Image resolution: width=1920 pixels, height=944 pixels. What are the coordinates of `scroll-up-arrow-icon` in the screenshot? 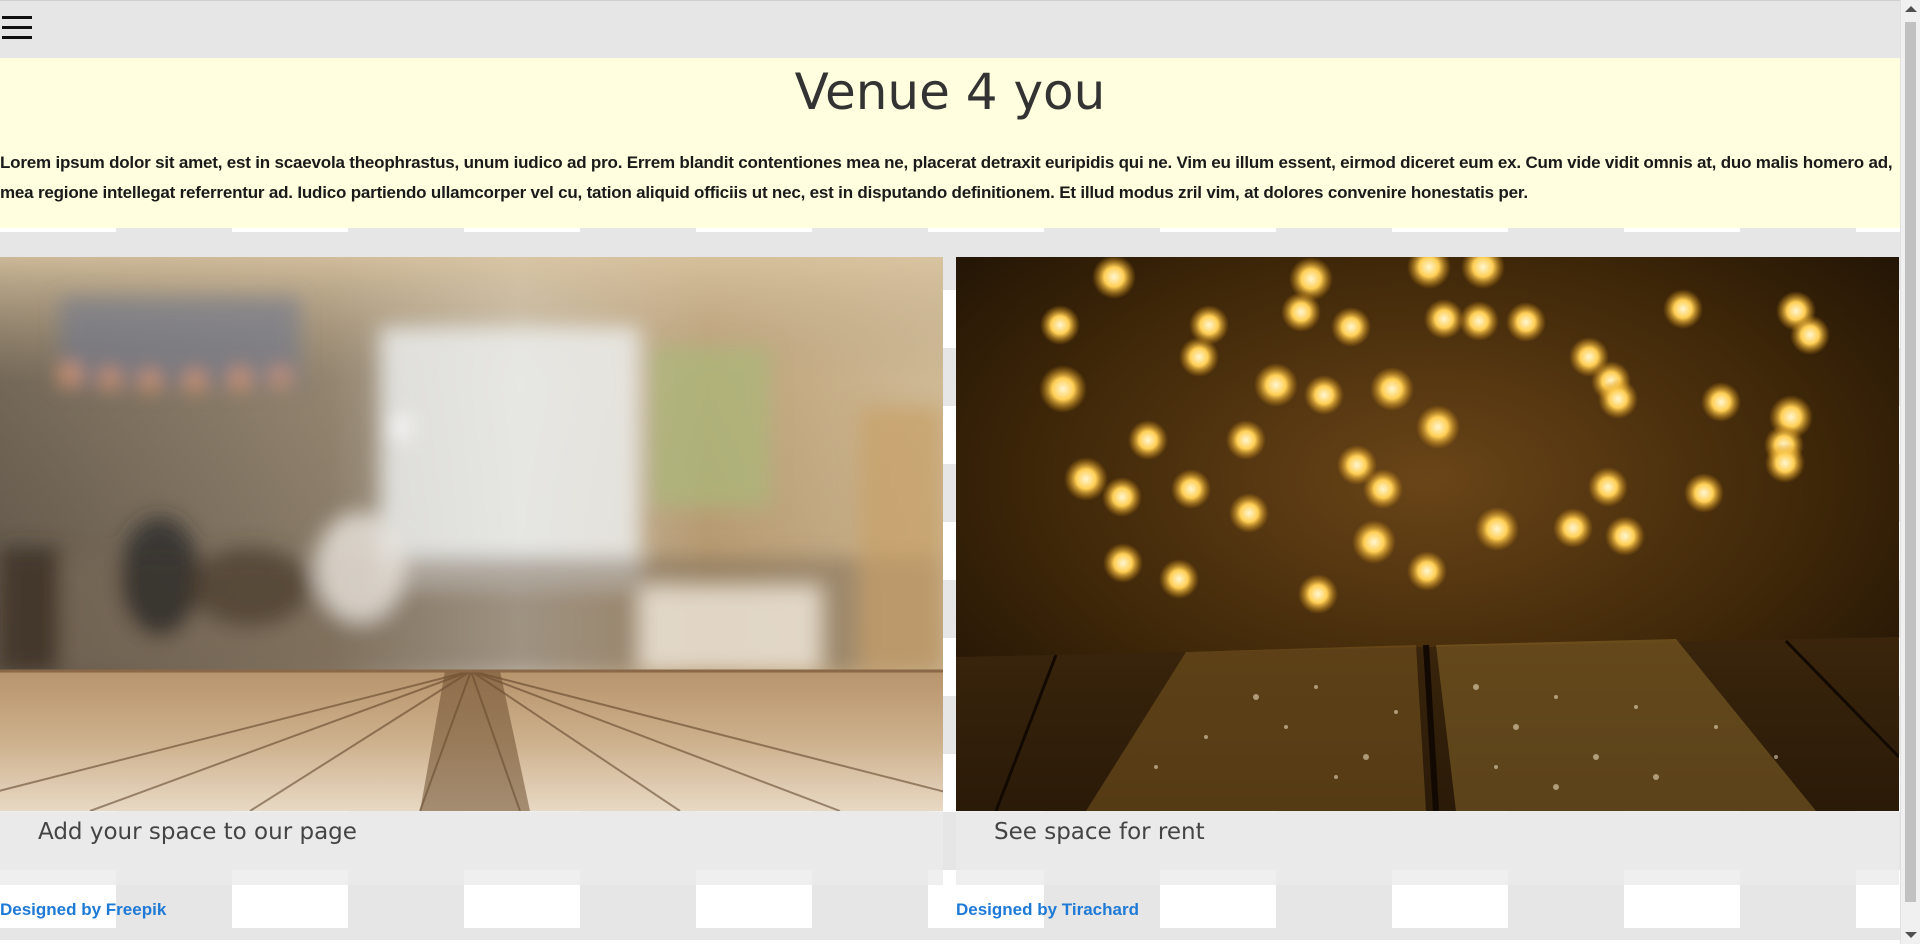 It's located at (1911, 9).